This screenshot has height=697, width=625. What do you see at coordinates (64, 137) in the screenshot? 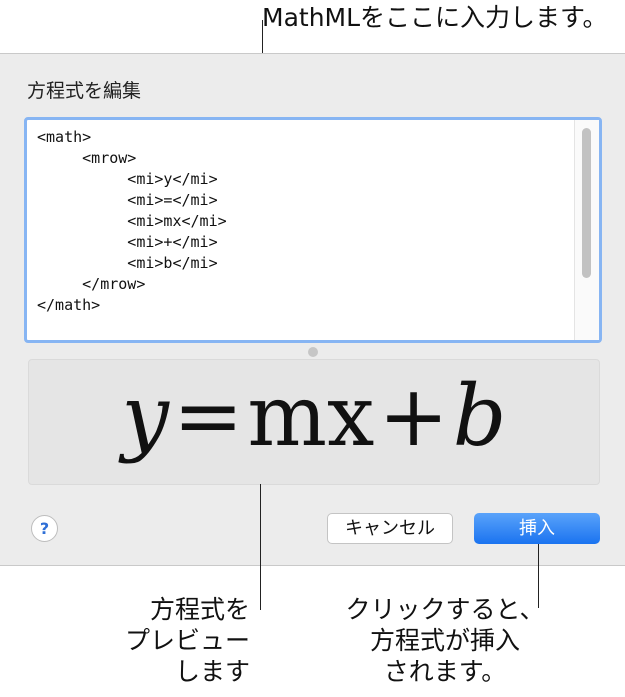
I see `code-line: <math>` at bounding box center [64, 137].